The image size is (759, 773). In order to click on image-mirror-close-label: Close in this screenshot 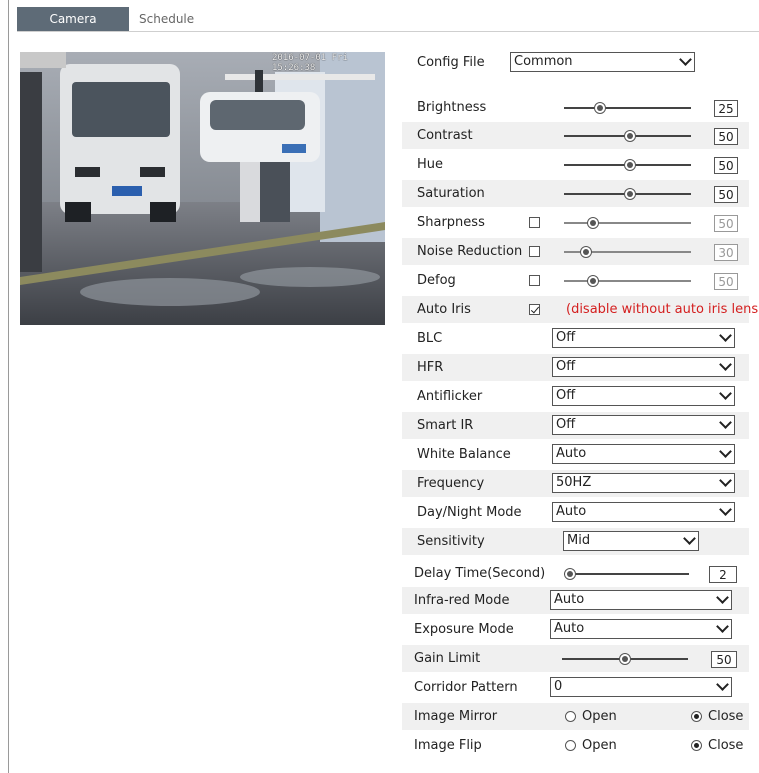, I will do `click(725, 716)`.